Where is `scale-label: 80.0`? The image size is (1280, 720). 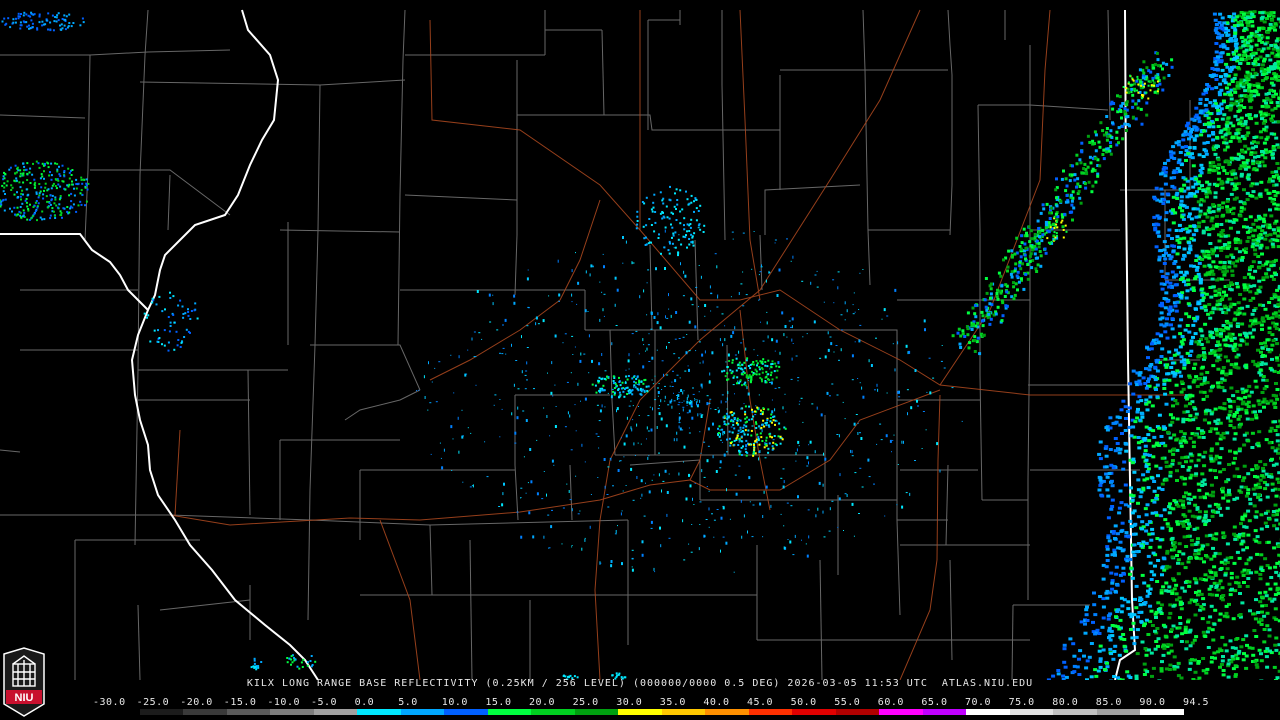
scale-label: 80.0 is located at coordinates (1065, 702).